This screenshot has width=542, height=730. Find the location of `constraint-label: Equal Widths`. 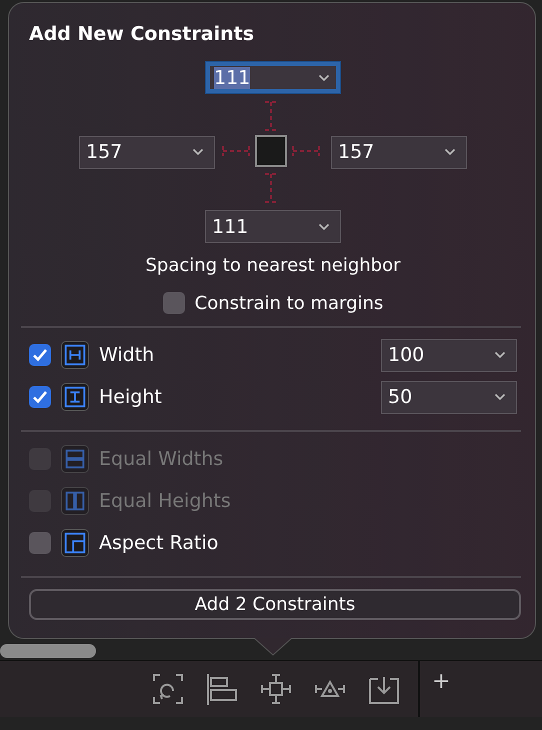

constraint-label: Equal Widths is located at coordinates (161, 459).